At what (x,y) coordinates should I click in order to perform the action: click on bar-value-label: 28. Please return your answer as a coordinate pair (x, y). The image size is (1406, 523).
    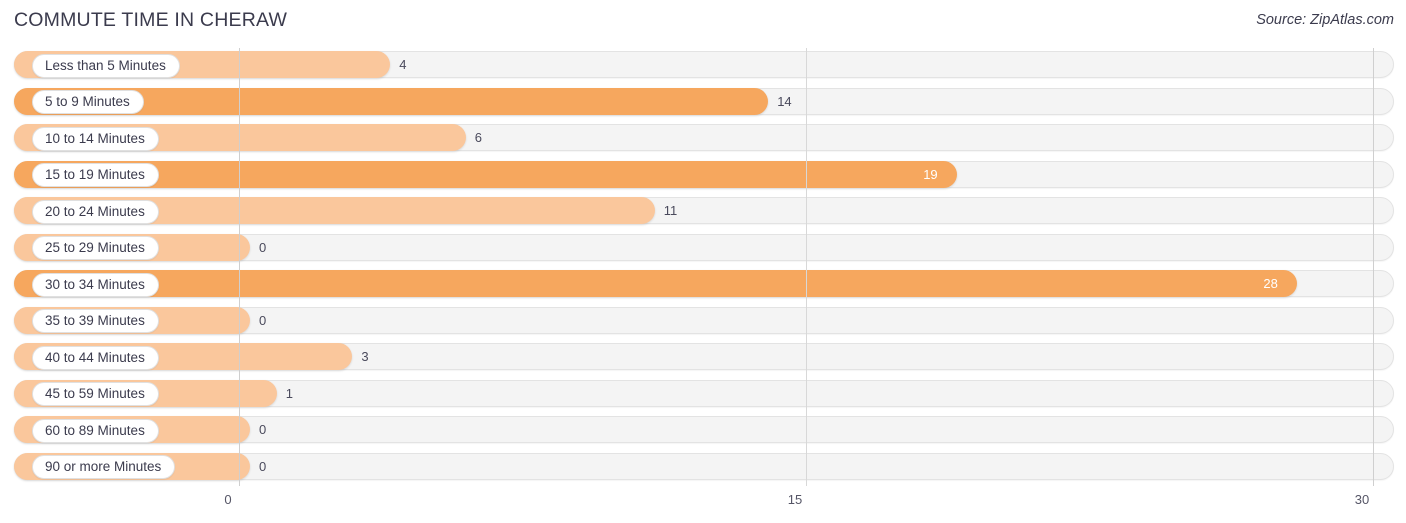
    Looking at the image, I should click on (1270, 283).